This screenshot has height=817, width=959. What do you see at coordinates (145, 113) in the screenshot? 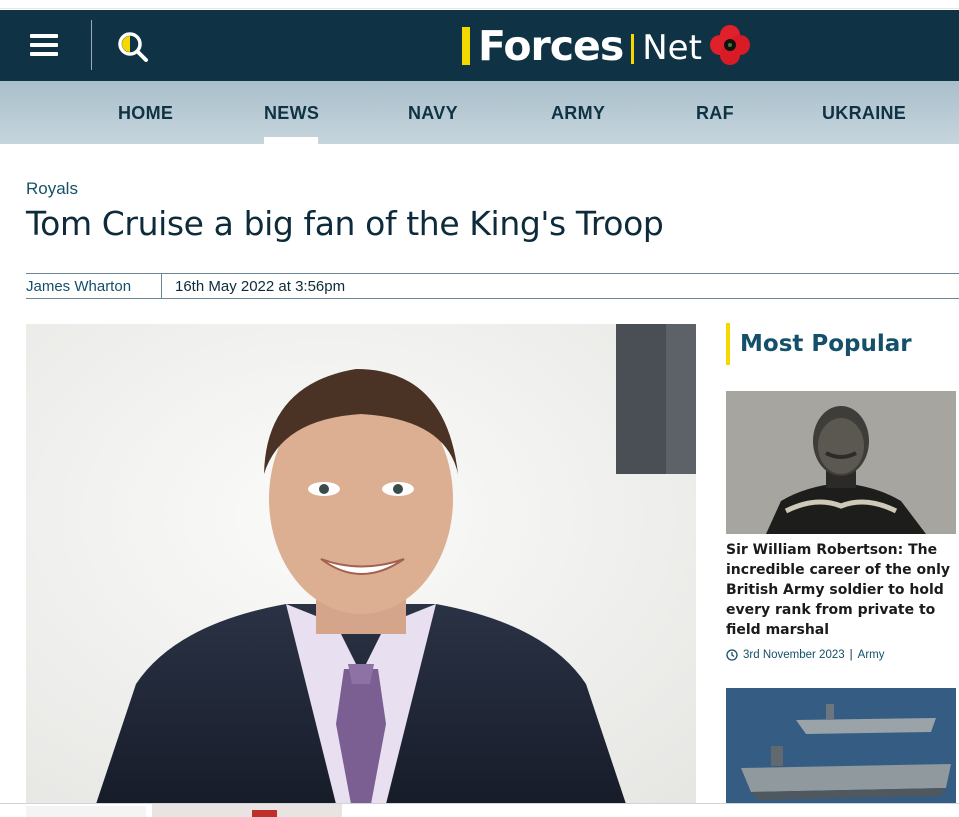
I see `nav-item-home: HOME` at bounding box center [145, 113].